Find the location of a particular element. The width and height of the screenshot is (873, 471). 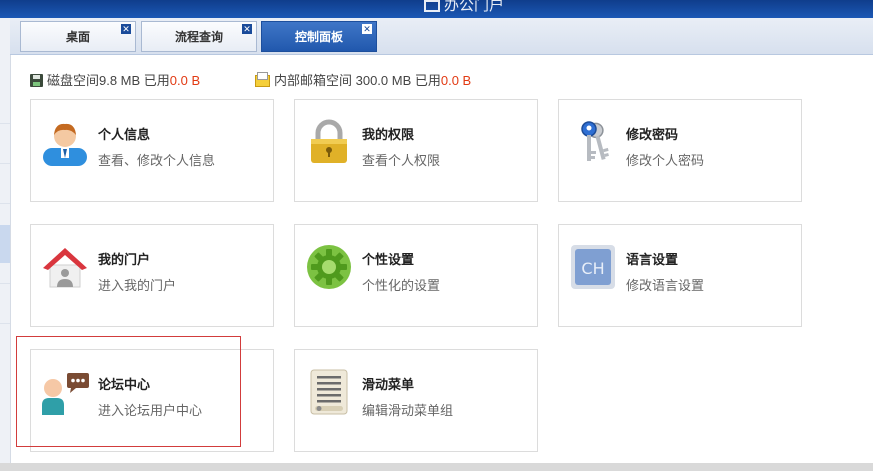

card-title: 我的门户 is located at coordinates (124, 259).